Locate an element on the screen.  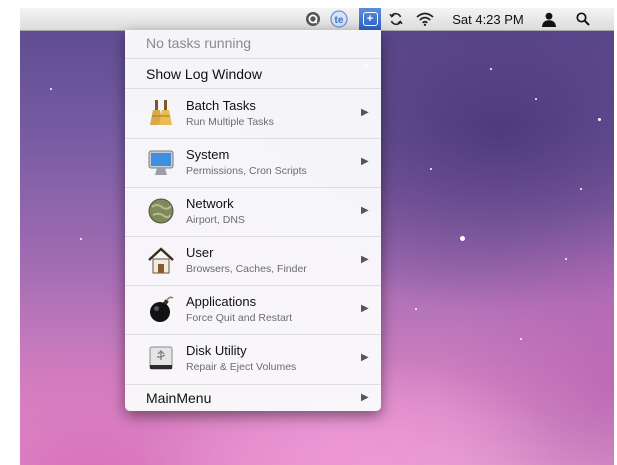
network-subtitle: Airport, DNS is located at coordinates (215, 220).